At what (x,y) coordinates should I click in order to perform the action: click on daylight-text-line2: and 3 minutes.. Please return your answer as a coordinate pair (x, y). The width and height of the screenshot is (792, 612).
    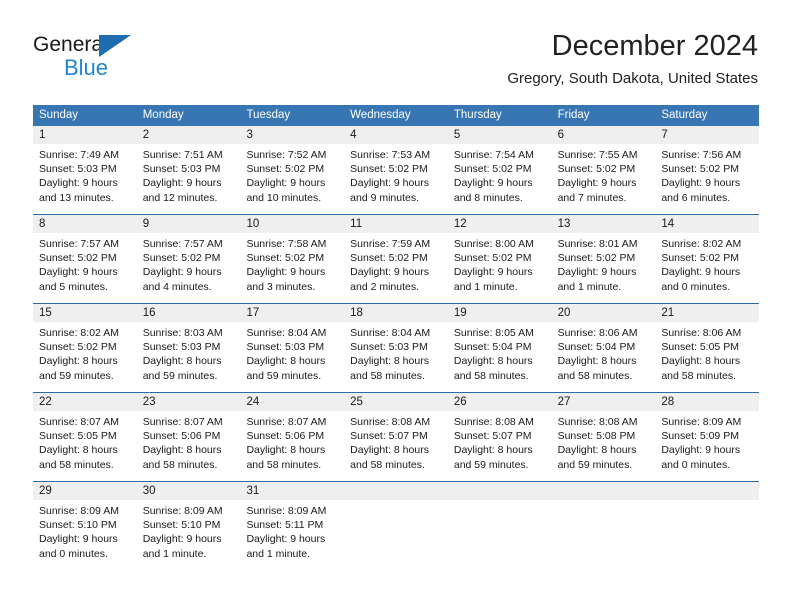
    Looking at the image, I should click on (281, 286).